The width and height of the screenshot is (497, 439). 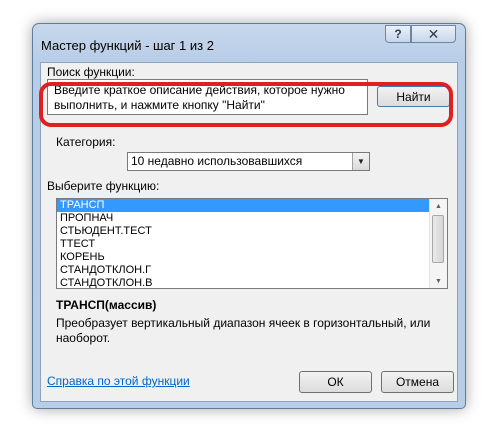 What do you see at coordinates (243, 218) in the screenshot?
I see `function-list-item: ПРОПНАЧ` at bounding box center [243, 218].